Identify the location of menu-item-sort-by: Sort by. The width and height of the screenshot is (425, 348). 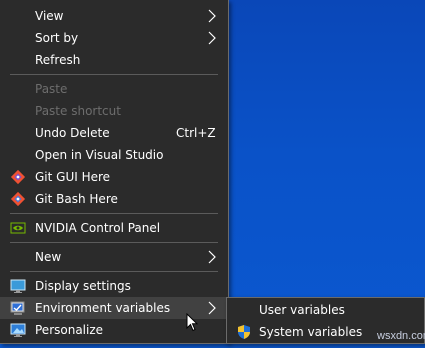
(114, 38).